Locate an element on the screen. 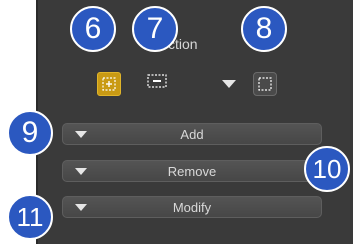  modify-rollout: Modify is located at coordinates (192, 207).